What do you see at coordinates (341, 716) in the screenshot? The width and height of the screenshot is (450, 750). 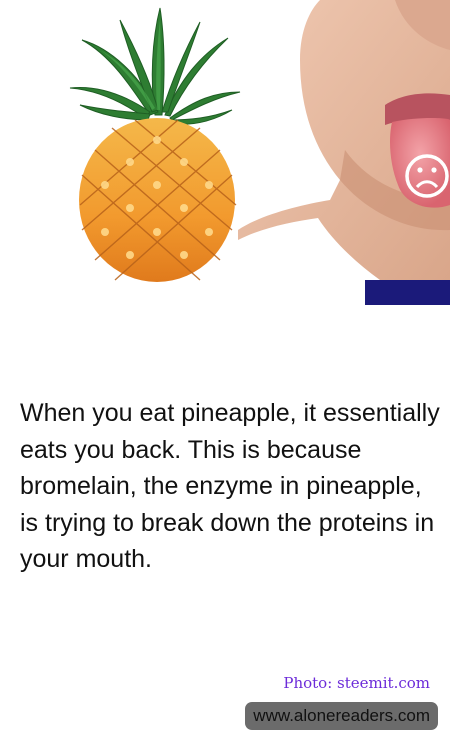 I see `site-watermark: www.alonereaders.com` at bounding box center [341, 716].